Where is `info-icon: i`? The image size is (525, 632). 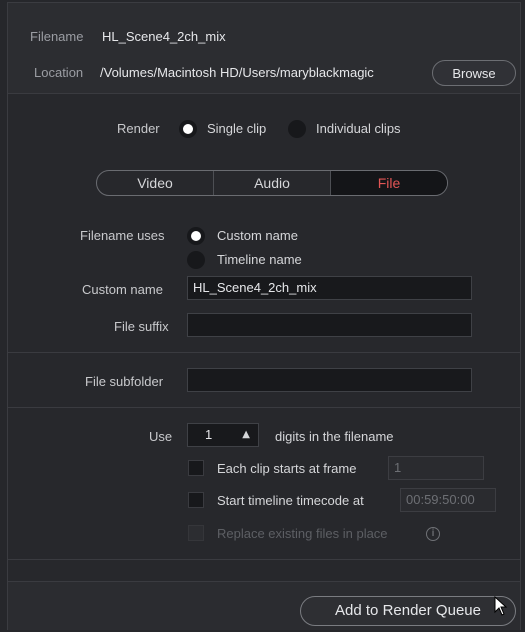 info-icon: i is located at coordinates (433, 534).